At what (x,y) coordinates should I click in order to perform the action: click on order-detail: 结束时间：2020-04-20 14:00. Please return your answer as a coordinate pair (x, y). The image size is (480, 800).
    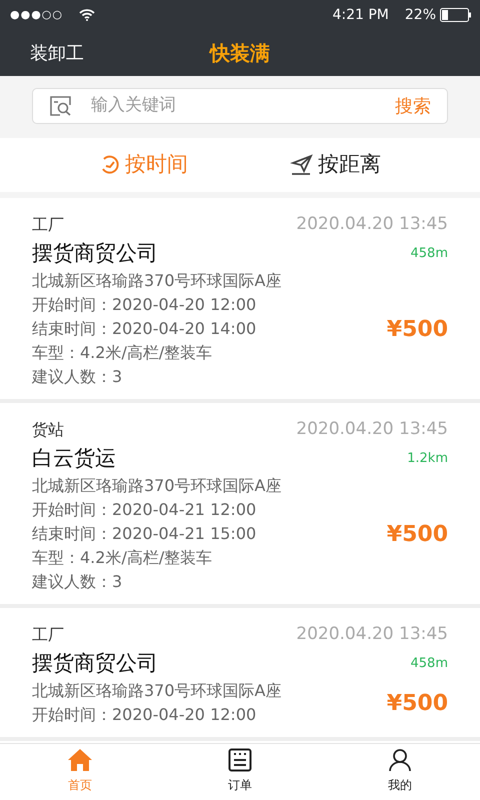
    Looking at the image, I should click on (145, 329).